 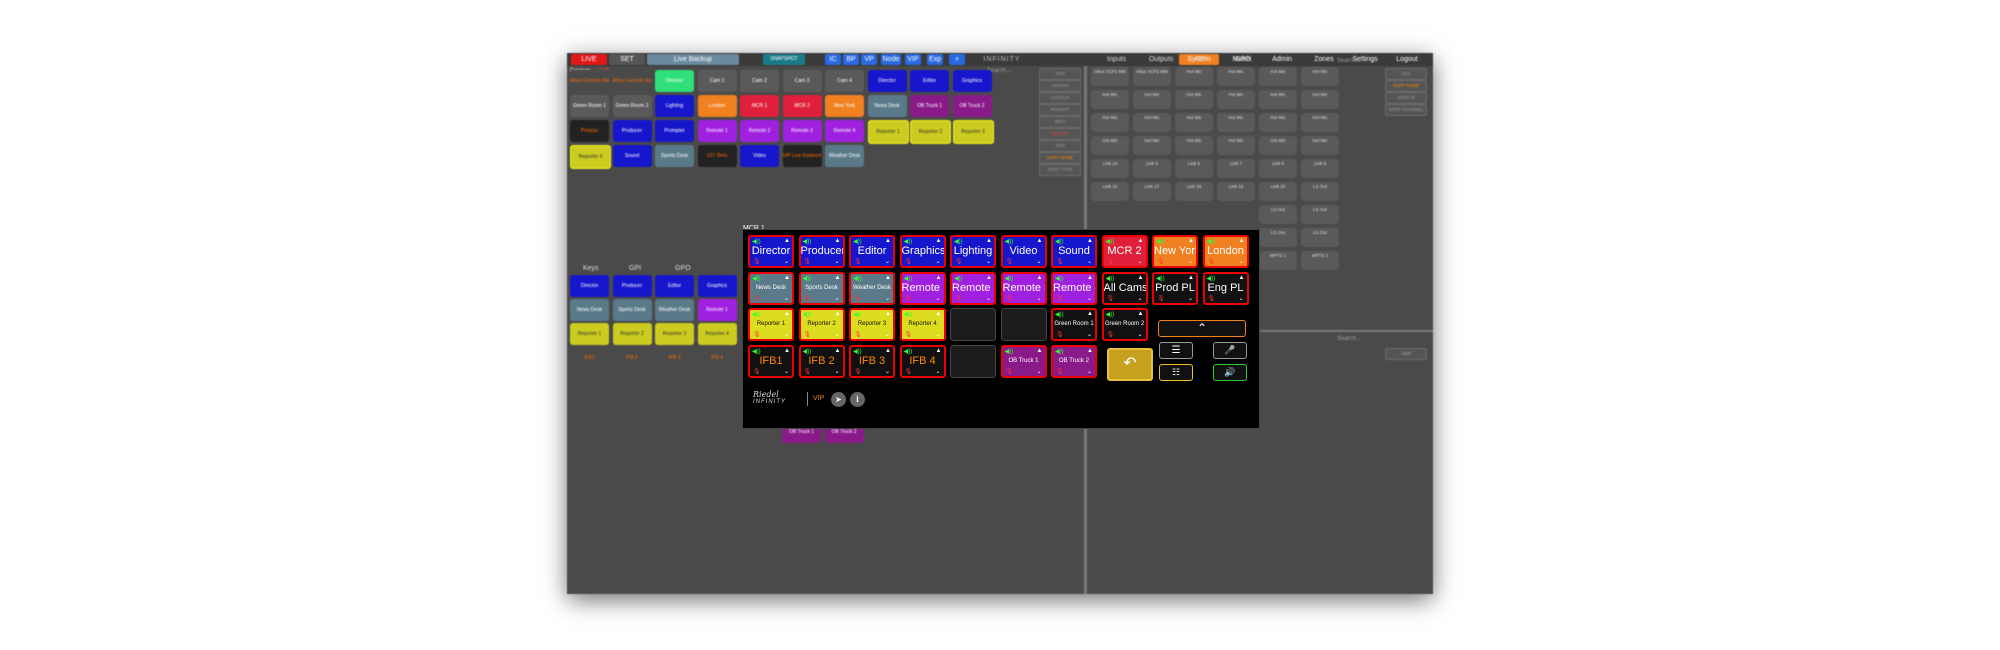 I want to click on set-button: SET, so click(x=627, y=59).